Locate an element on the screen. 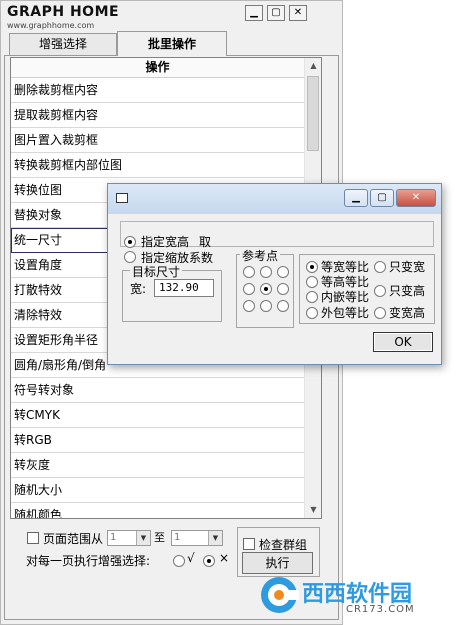 This screenshot has height=625, width=457. specify-scale-radio is located at coordinates (130, 257).